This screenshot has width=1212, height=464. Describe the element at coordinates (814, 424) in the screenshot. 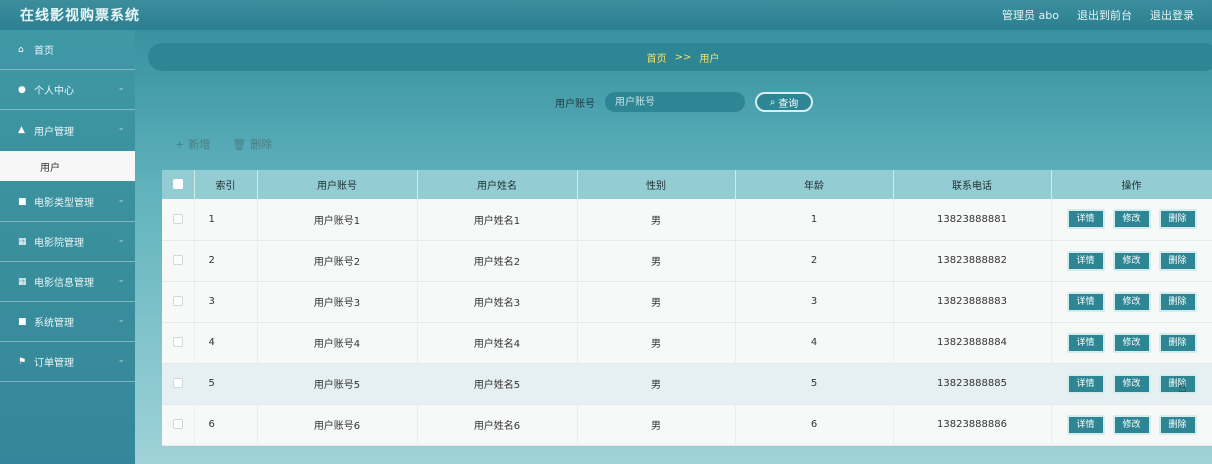

I see `cell-age: 6` at that location.